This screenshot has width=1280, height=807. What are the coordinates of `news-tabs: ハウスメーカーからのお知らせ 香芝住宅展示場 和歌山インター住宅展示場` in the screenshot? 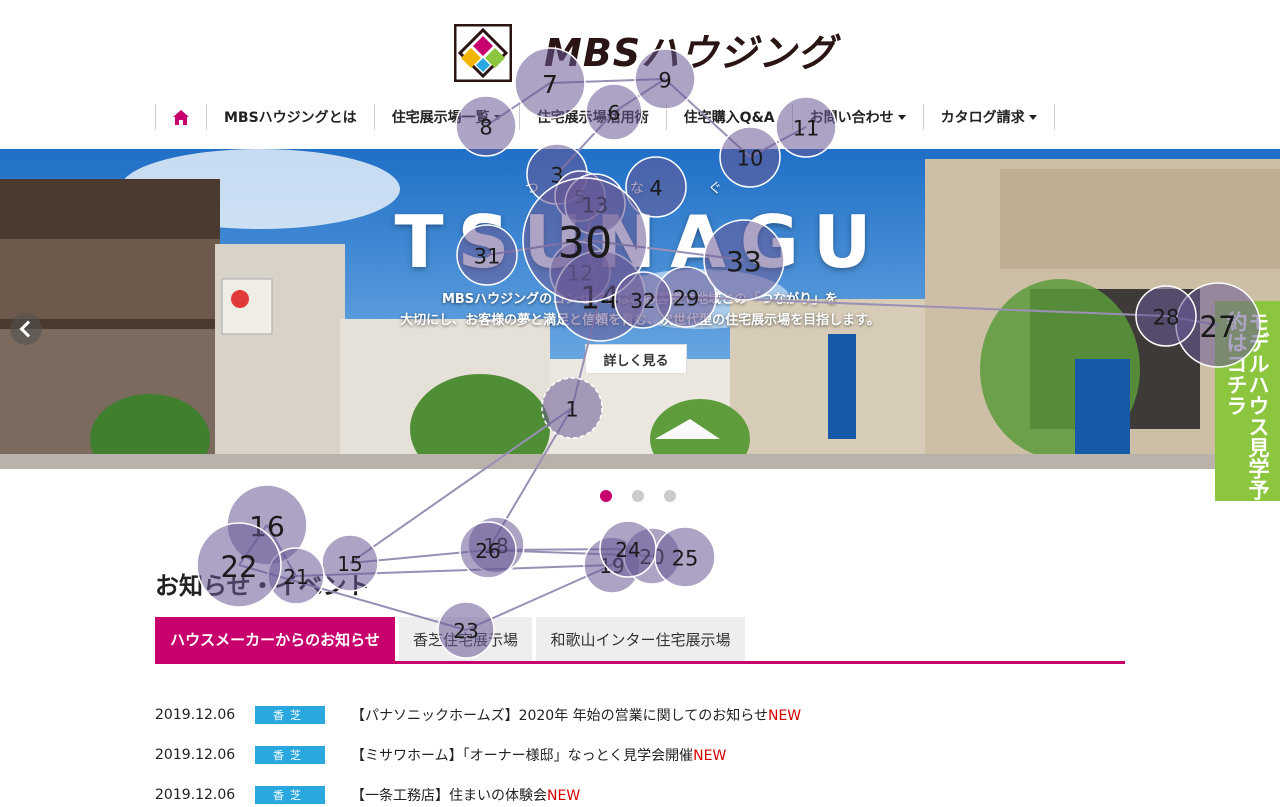 It's located at (640, 640).